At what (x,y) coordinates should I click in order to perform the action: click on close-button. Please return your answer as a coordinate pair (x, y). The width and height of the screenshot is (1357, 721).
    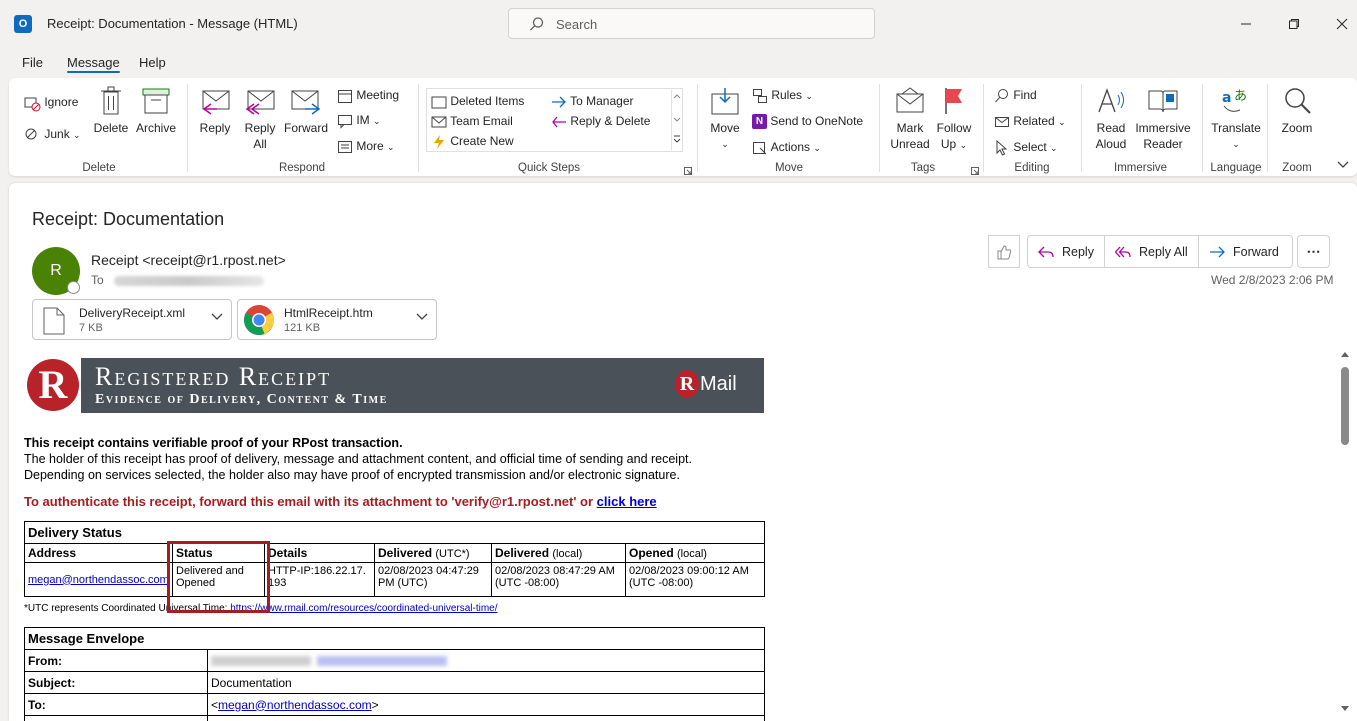
    Looking at the image, I should click on (1342, 24).